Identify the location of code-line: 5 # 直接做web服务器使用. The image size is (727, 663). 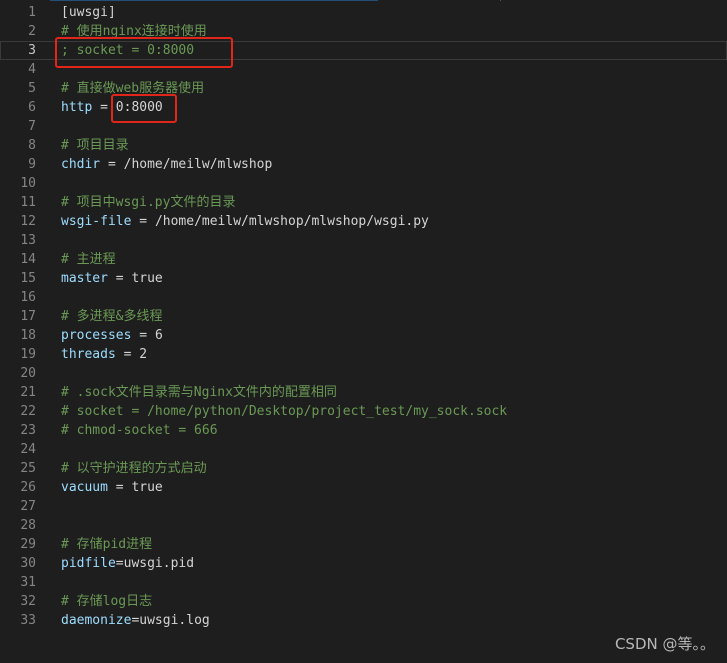
(363, 88).